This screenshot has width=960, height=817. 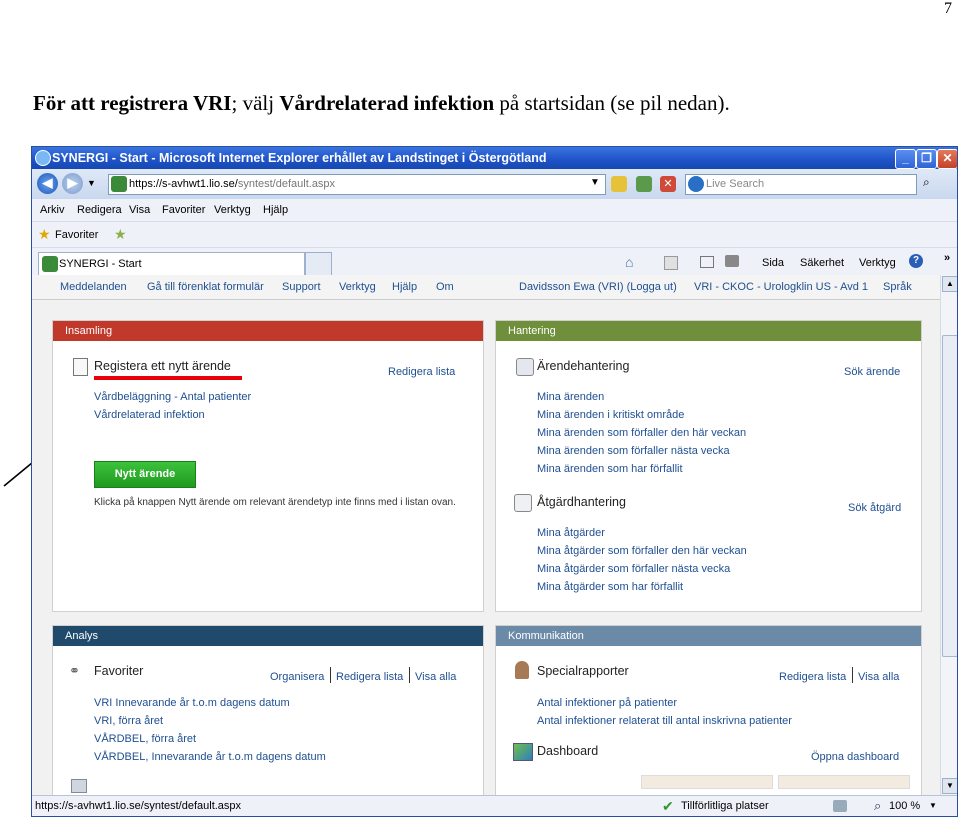 What do you see at coordinates (904, 806) in the screenshot?
I see `zoom-level: 100 %` at bounding box center [904, 806].